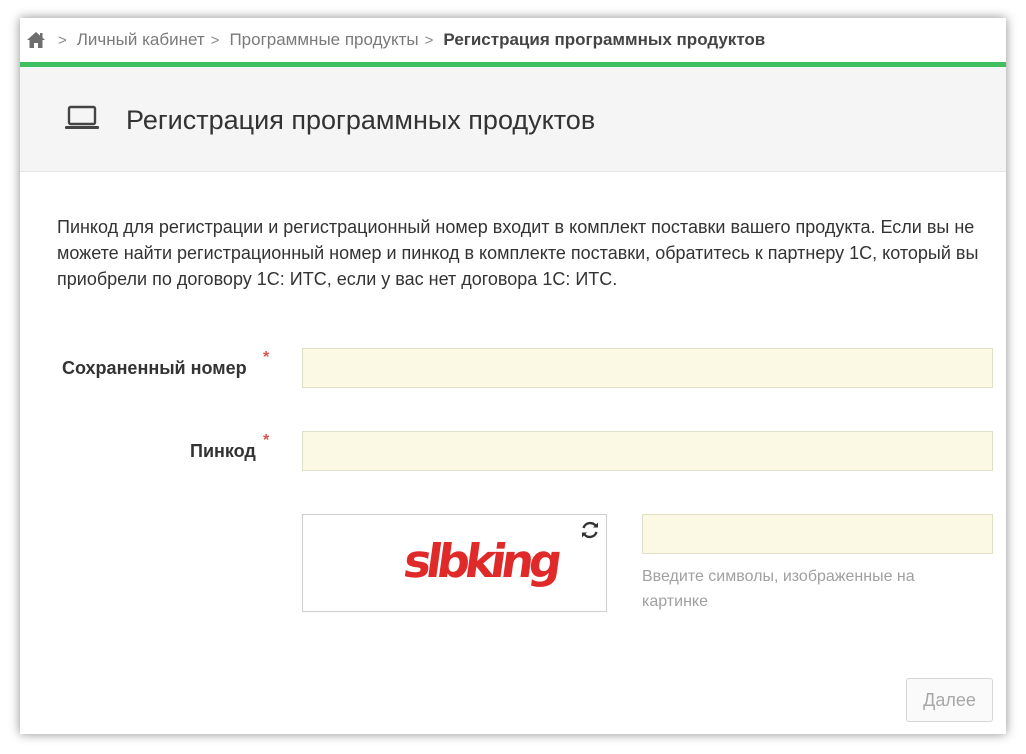 Image resolution: width=1026 pixels, height=754 pixels. Describe the element at coordinates (141, 40) in the screenshot. I see `breadcrumb-item-personal-account: Личный кабинет` at that location.